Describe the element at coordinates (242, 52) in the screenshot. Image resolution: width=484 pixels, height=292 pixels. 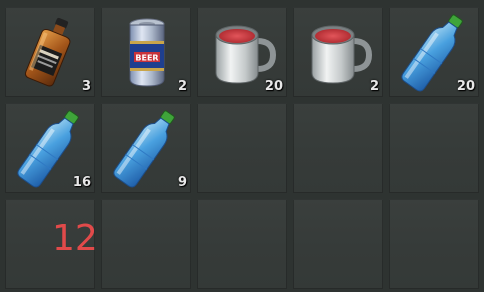
I see `inventory-slot-3: 20` at that location.